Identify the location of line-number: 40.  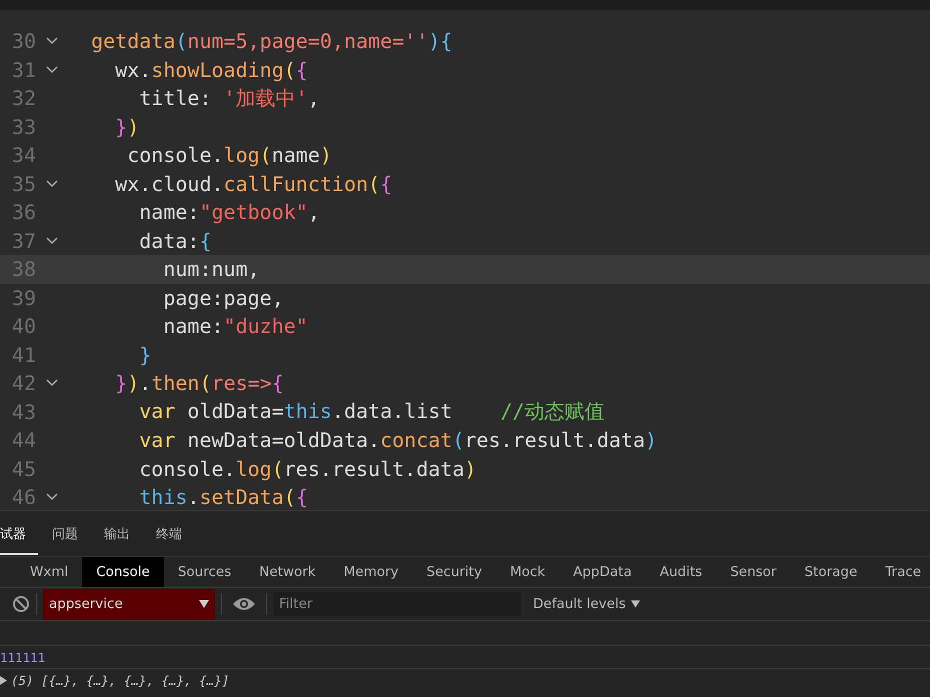
(23, 326).